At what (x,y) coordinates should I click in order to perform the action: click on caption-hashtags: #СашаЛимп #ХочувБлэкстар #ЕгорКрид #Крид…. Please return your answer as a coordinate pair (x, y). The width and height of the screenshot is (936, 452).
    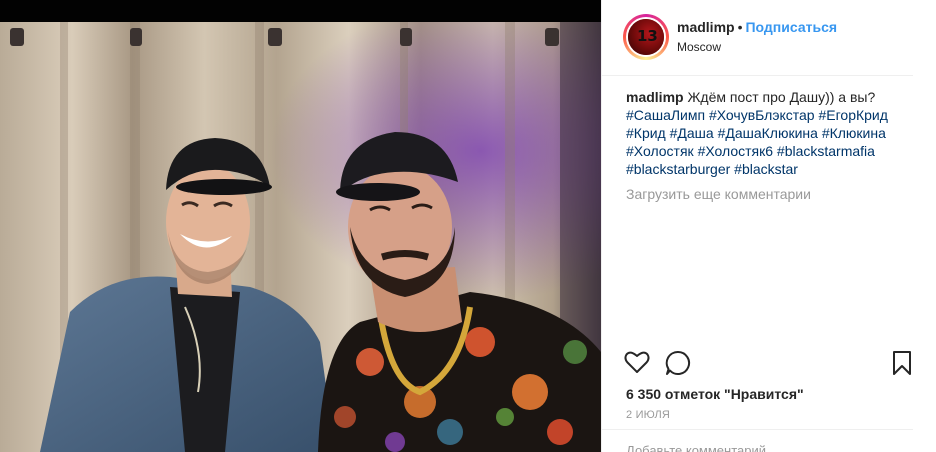
    Looking at the image, I should click on (757, 142).